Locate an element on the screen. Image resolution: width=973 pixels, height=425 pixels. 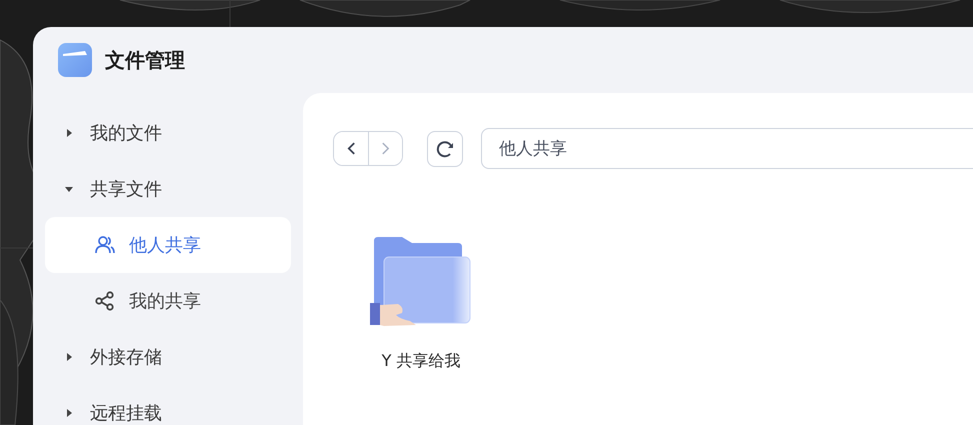
sidebar-item: 远程挂载 is located at coordinates (168, 405).